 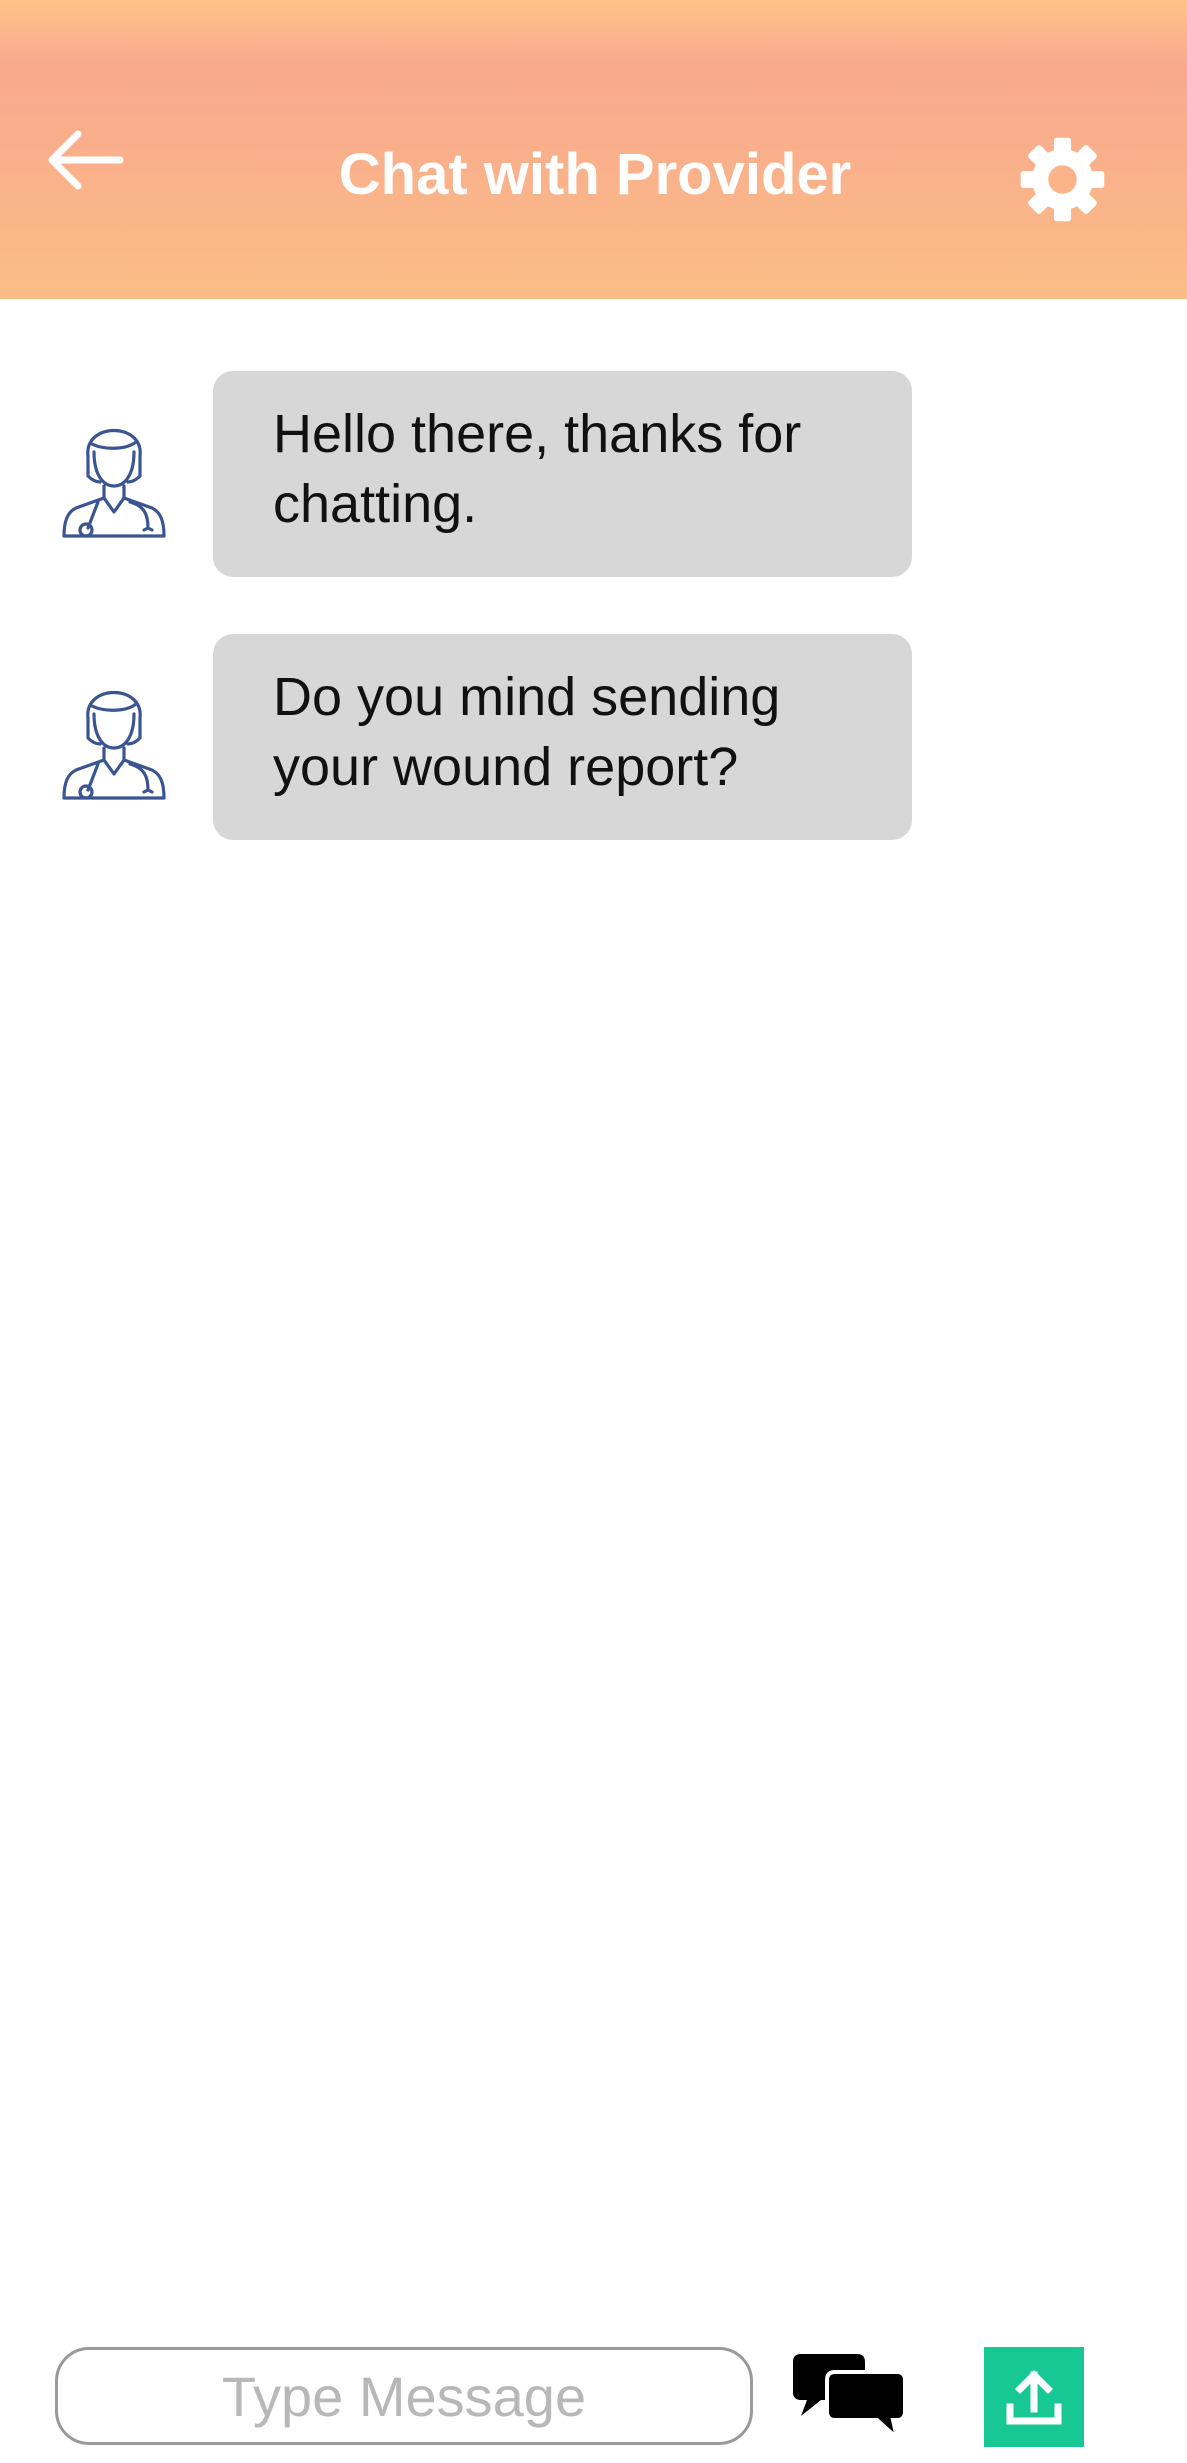 I want to click on arrow-left-icon, so click(x=86, y=160).